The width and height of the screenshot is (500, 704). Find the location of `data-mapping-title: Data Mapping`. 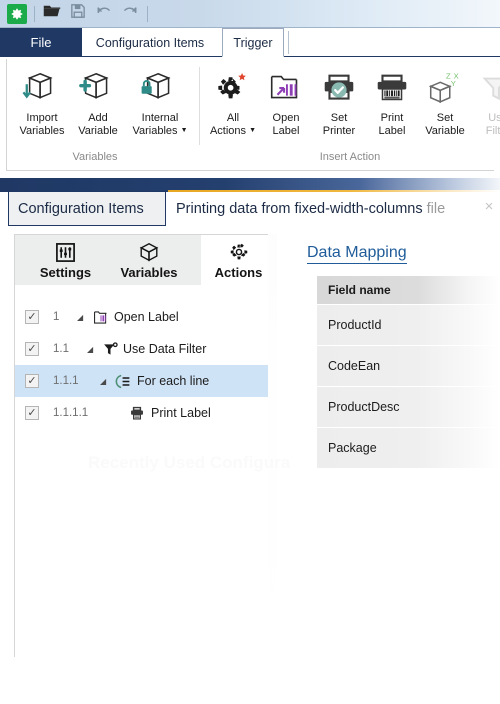

data-mapping-title: Data Mapping is located at coordinates (357, 254).